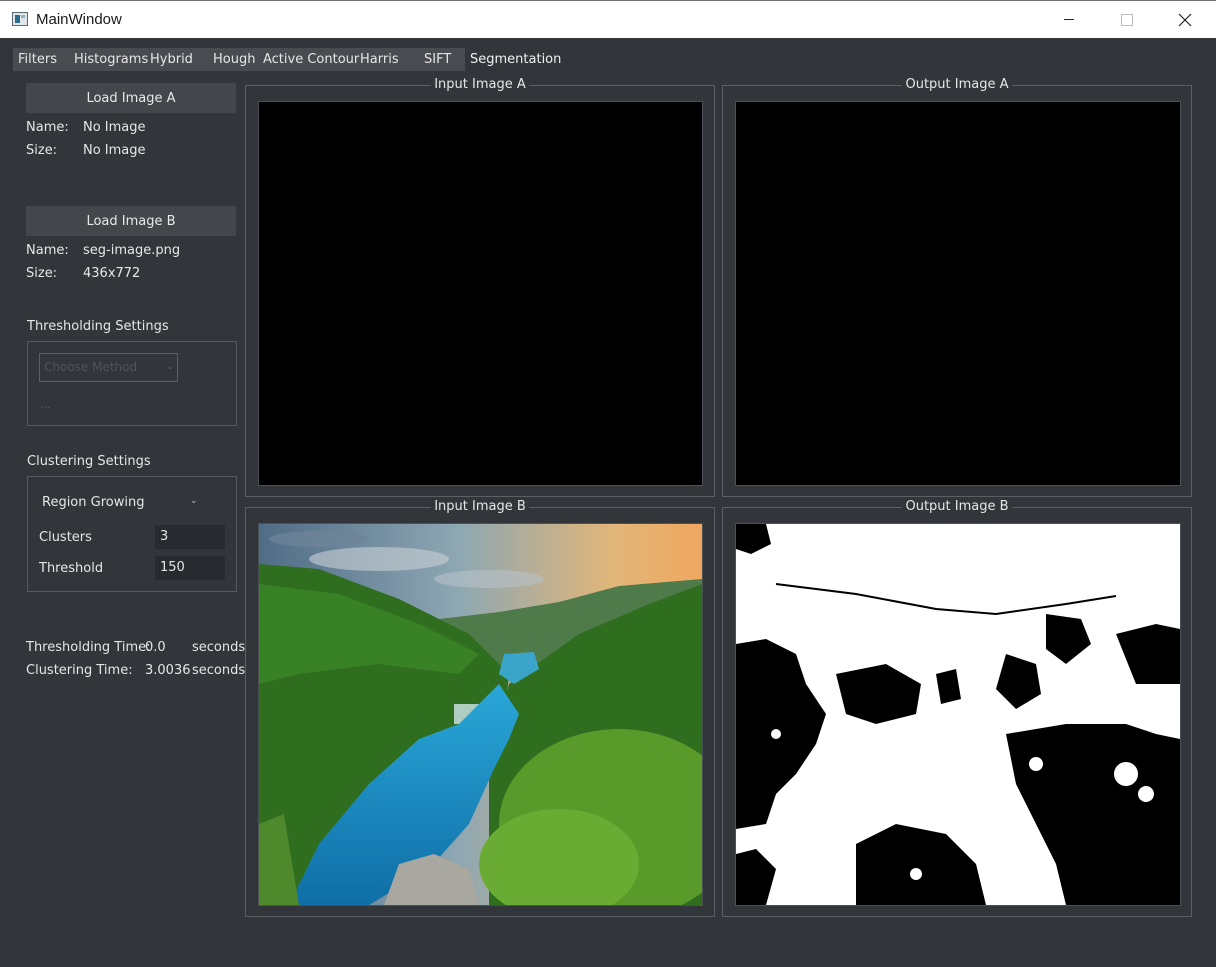 The width and height of the screenshot is (1216, 967). Describe the element at coordinates (219, 670) in the screenshot. I see `clustering-time-unit: seconds` at that location.